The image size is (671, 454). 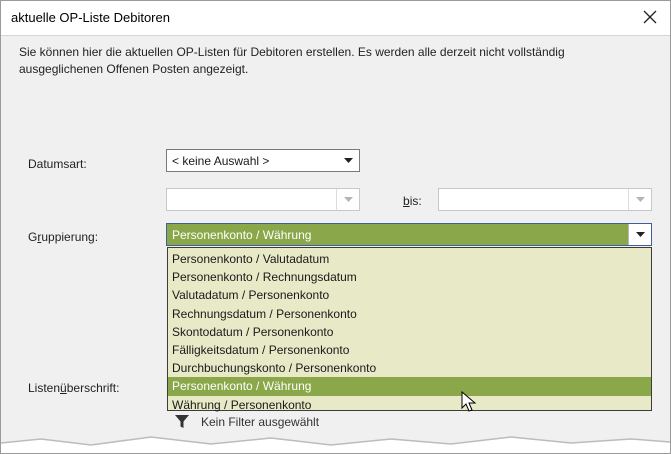 I want to click on bis-label-rest: is:, so click(x=415, y=201).